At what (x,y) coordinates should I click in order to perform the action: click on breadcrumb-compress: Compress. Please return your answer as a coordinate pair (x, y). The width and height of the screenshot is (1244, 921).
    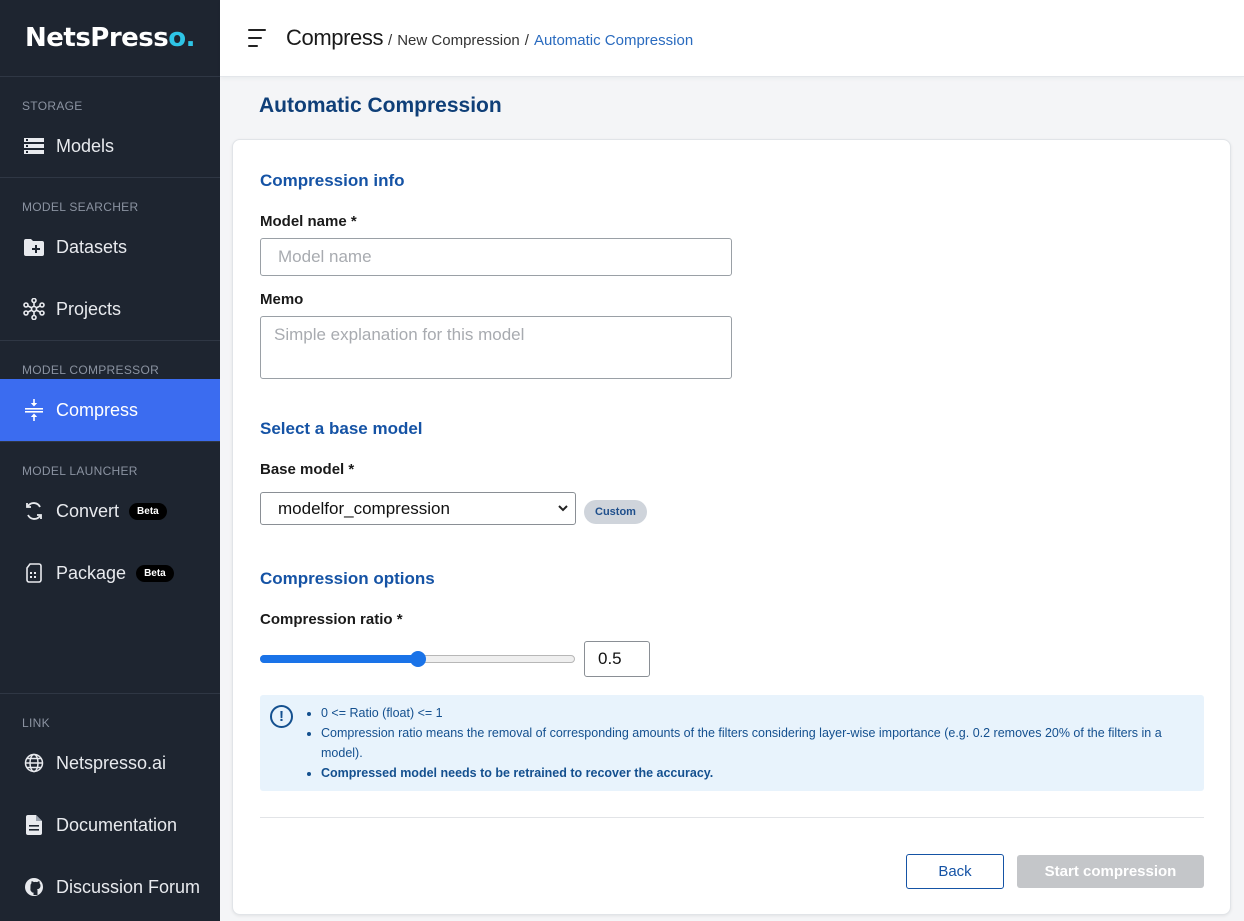
    Looking at the image, I should click on (334, 38).